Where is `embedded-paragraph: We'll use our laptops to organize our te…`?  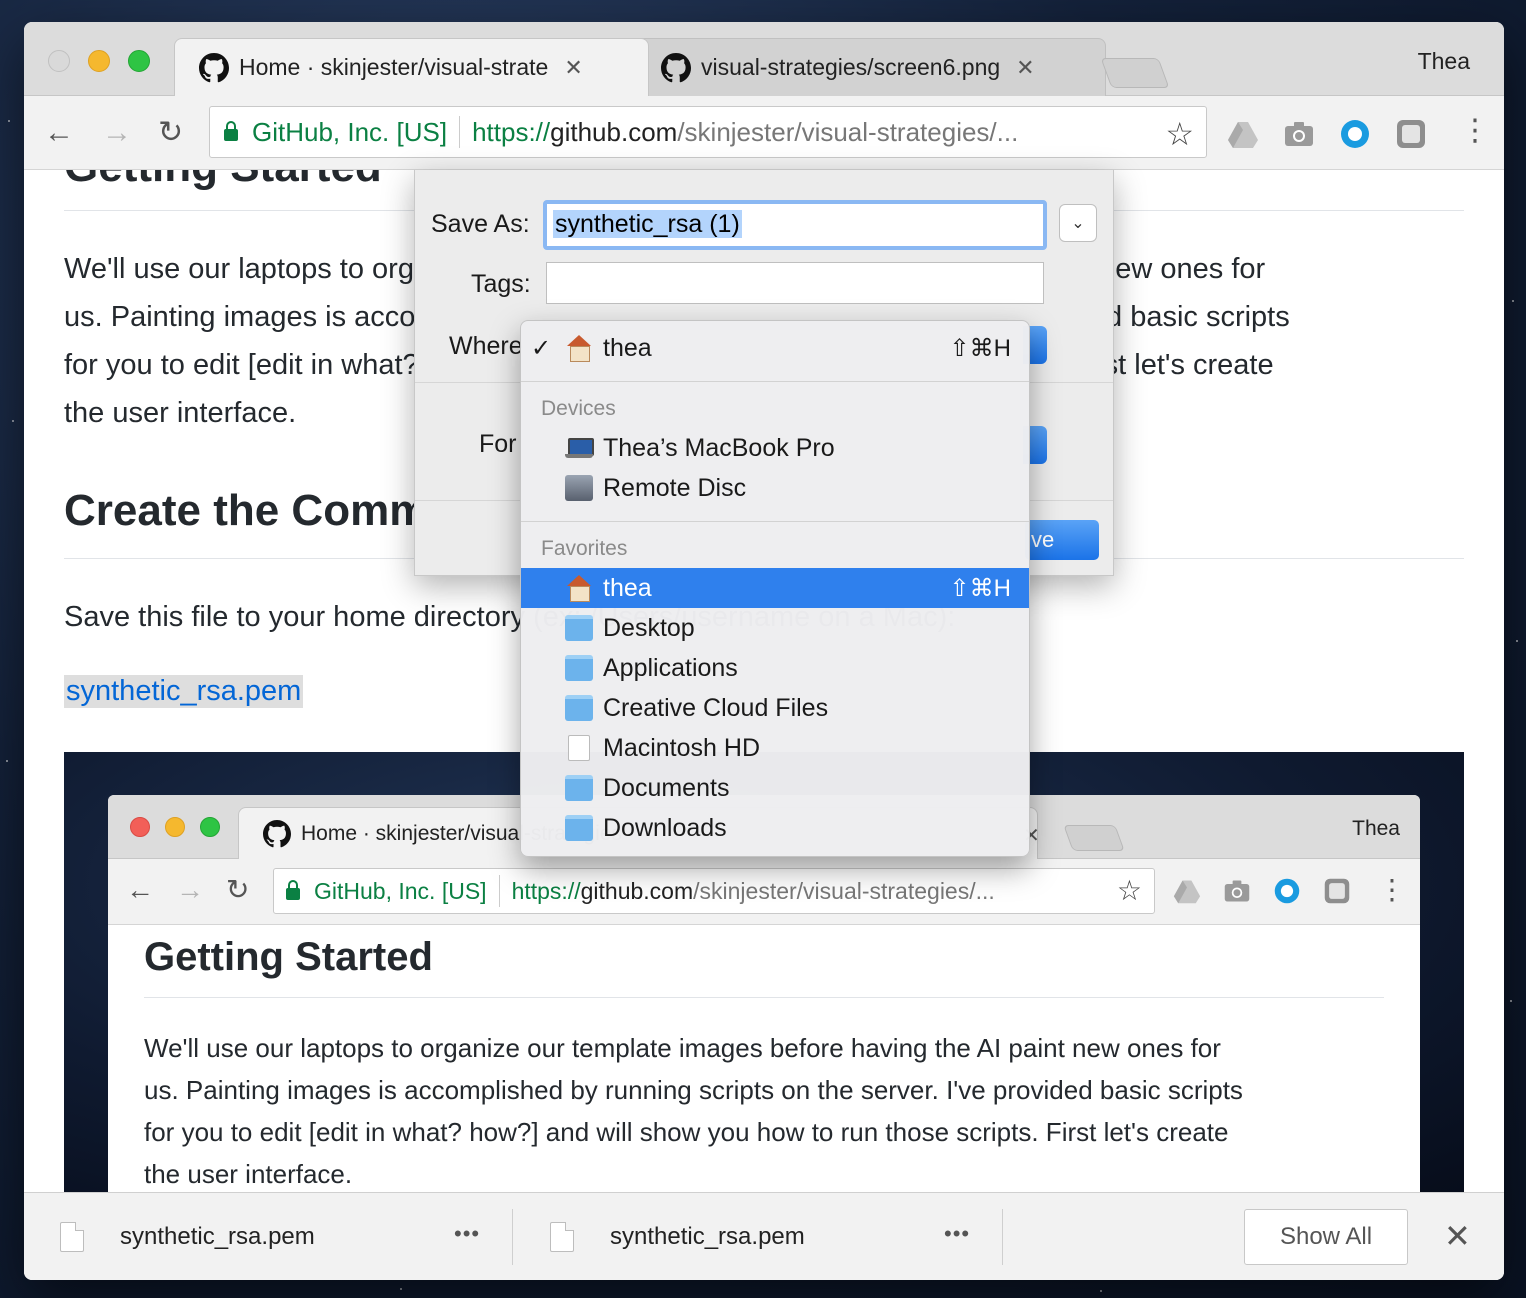
embedded-paragraph: We'll use our laptops to organize our te… is located at coordinates (769, 1109).